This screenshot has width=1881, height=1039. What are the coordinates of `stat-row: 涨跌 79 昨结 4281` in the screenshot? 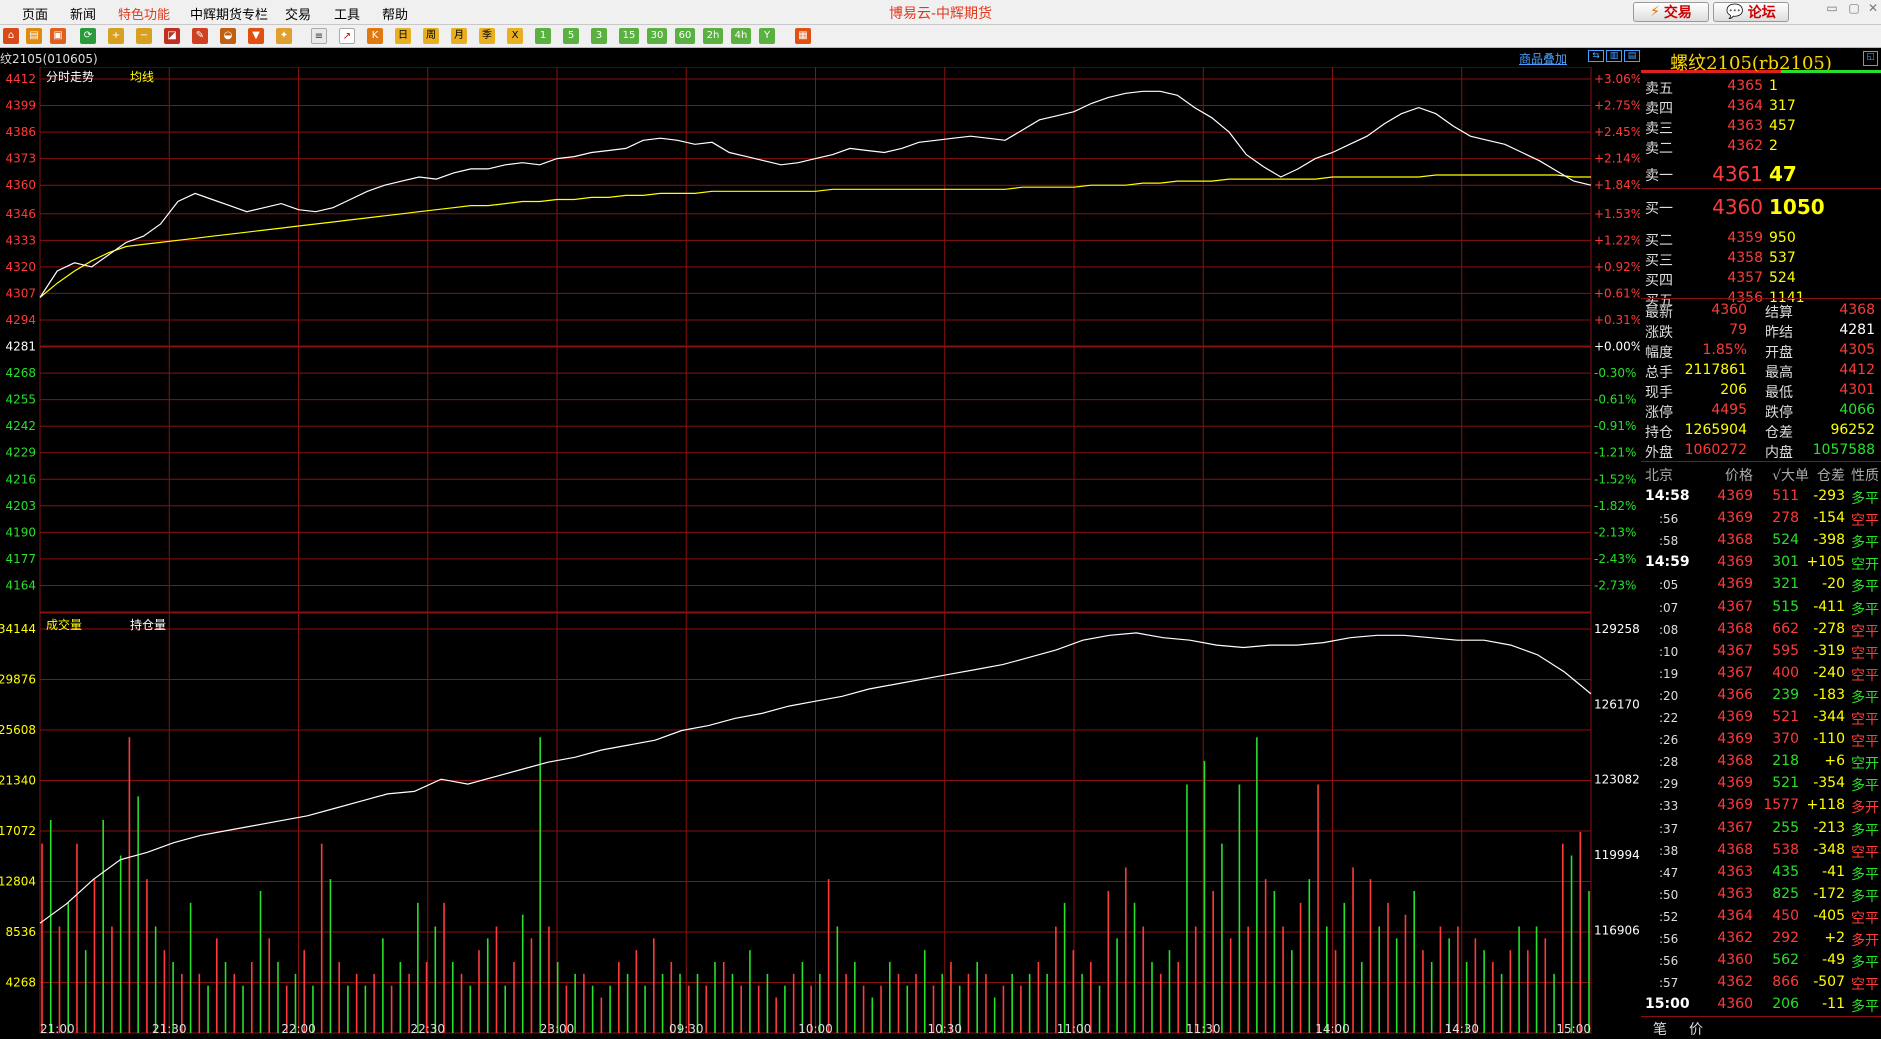 It's located at (1761, 330).